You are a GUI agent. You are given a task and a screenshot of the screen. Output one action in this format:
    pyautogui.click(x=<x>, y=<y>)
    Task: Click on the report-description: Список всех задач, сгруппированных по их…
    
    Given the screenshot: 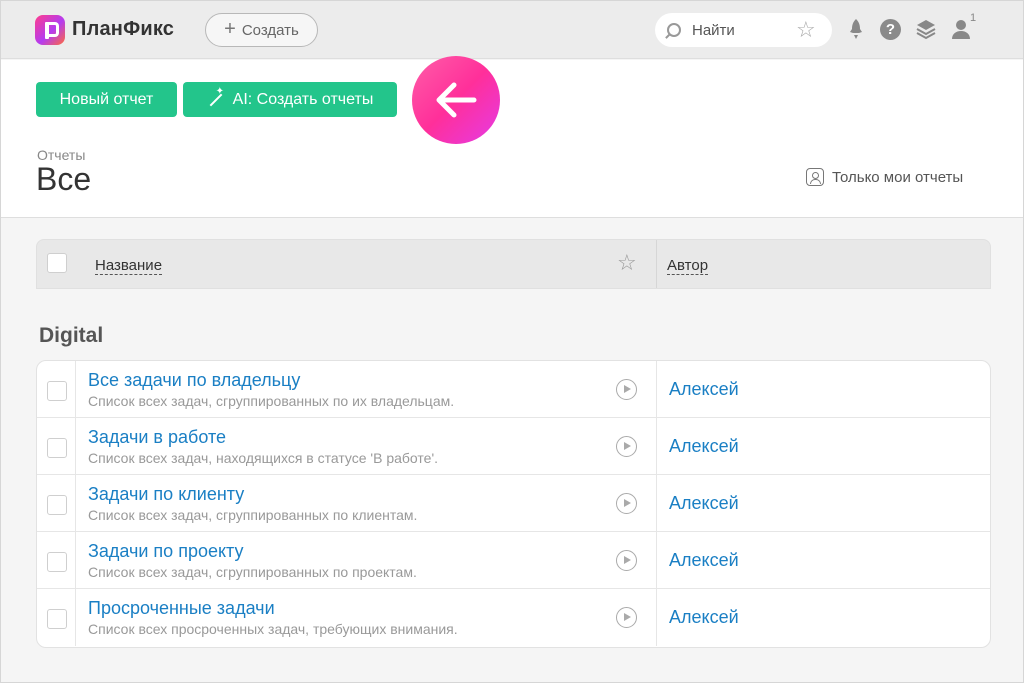 What is the action you would take?
    pyautogui.click(x=271, y=401)
    